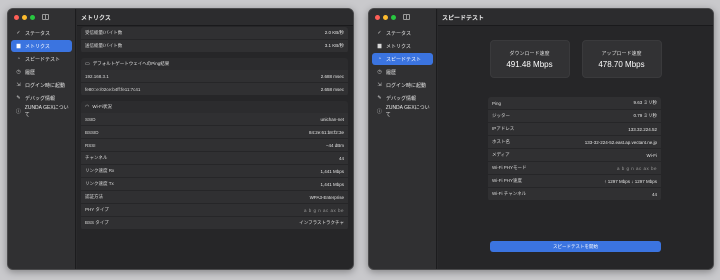  I want to click on row-value: 133.32.224.52, so click(642, 129).